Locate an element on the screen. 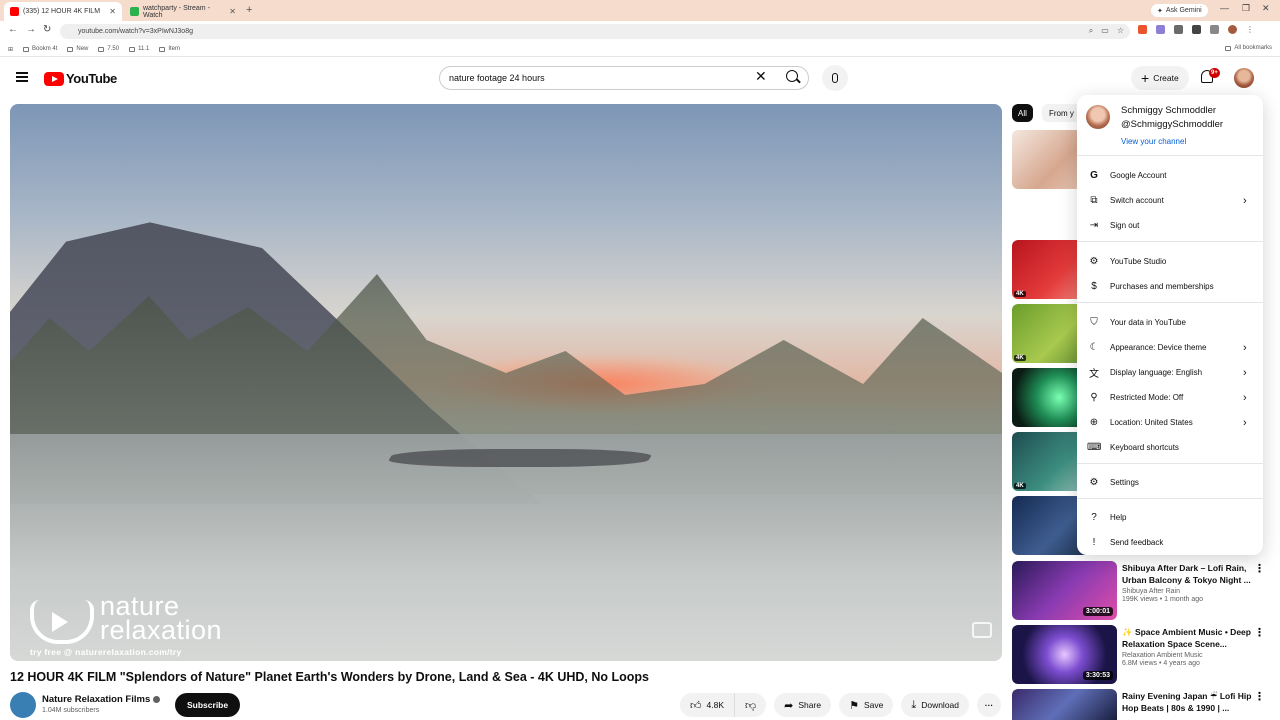  microphone-icon is located at coordinates (835, 78).